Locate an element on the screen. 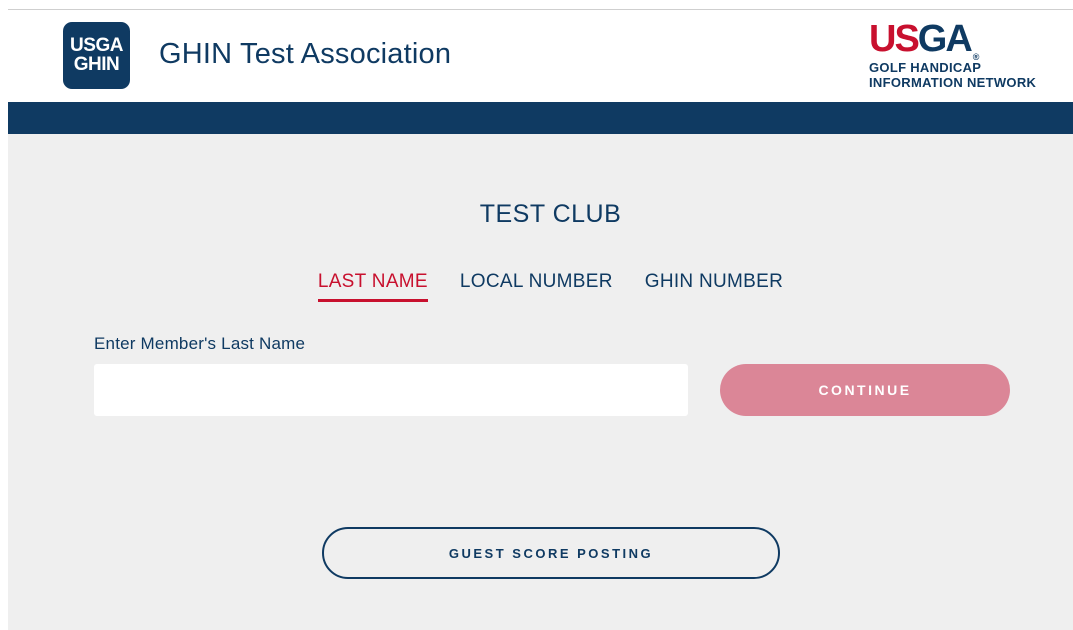  usga-wordmark-blue: GA is located at coordinates (945, 39).